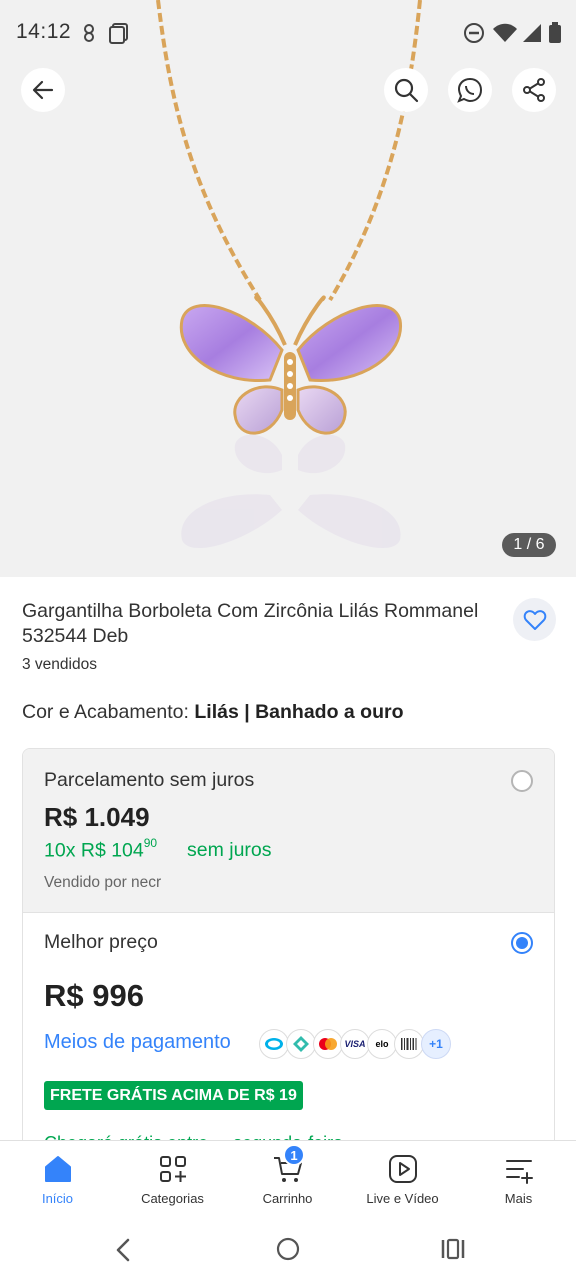 The height and width of the screenshot is (1280, 576). I want to click on favorite-button, so click(534, 619).